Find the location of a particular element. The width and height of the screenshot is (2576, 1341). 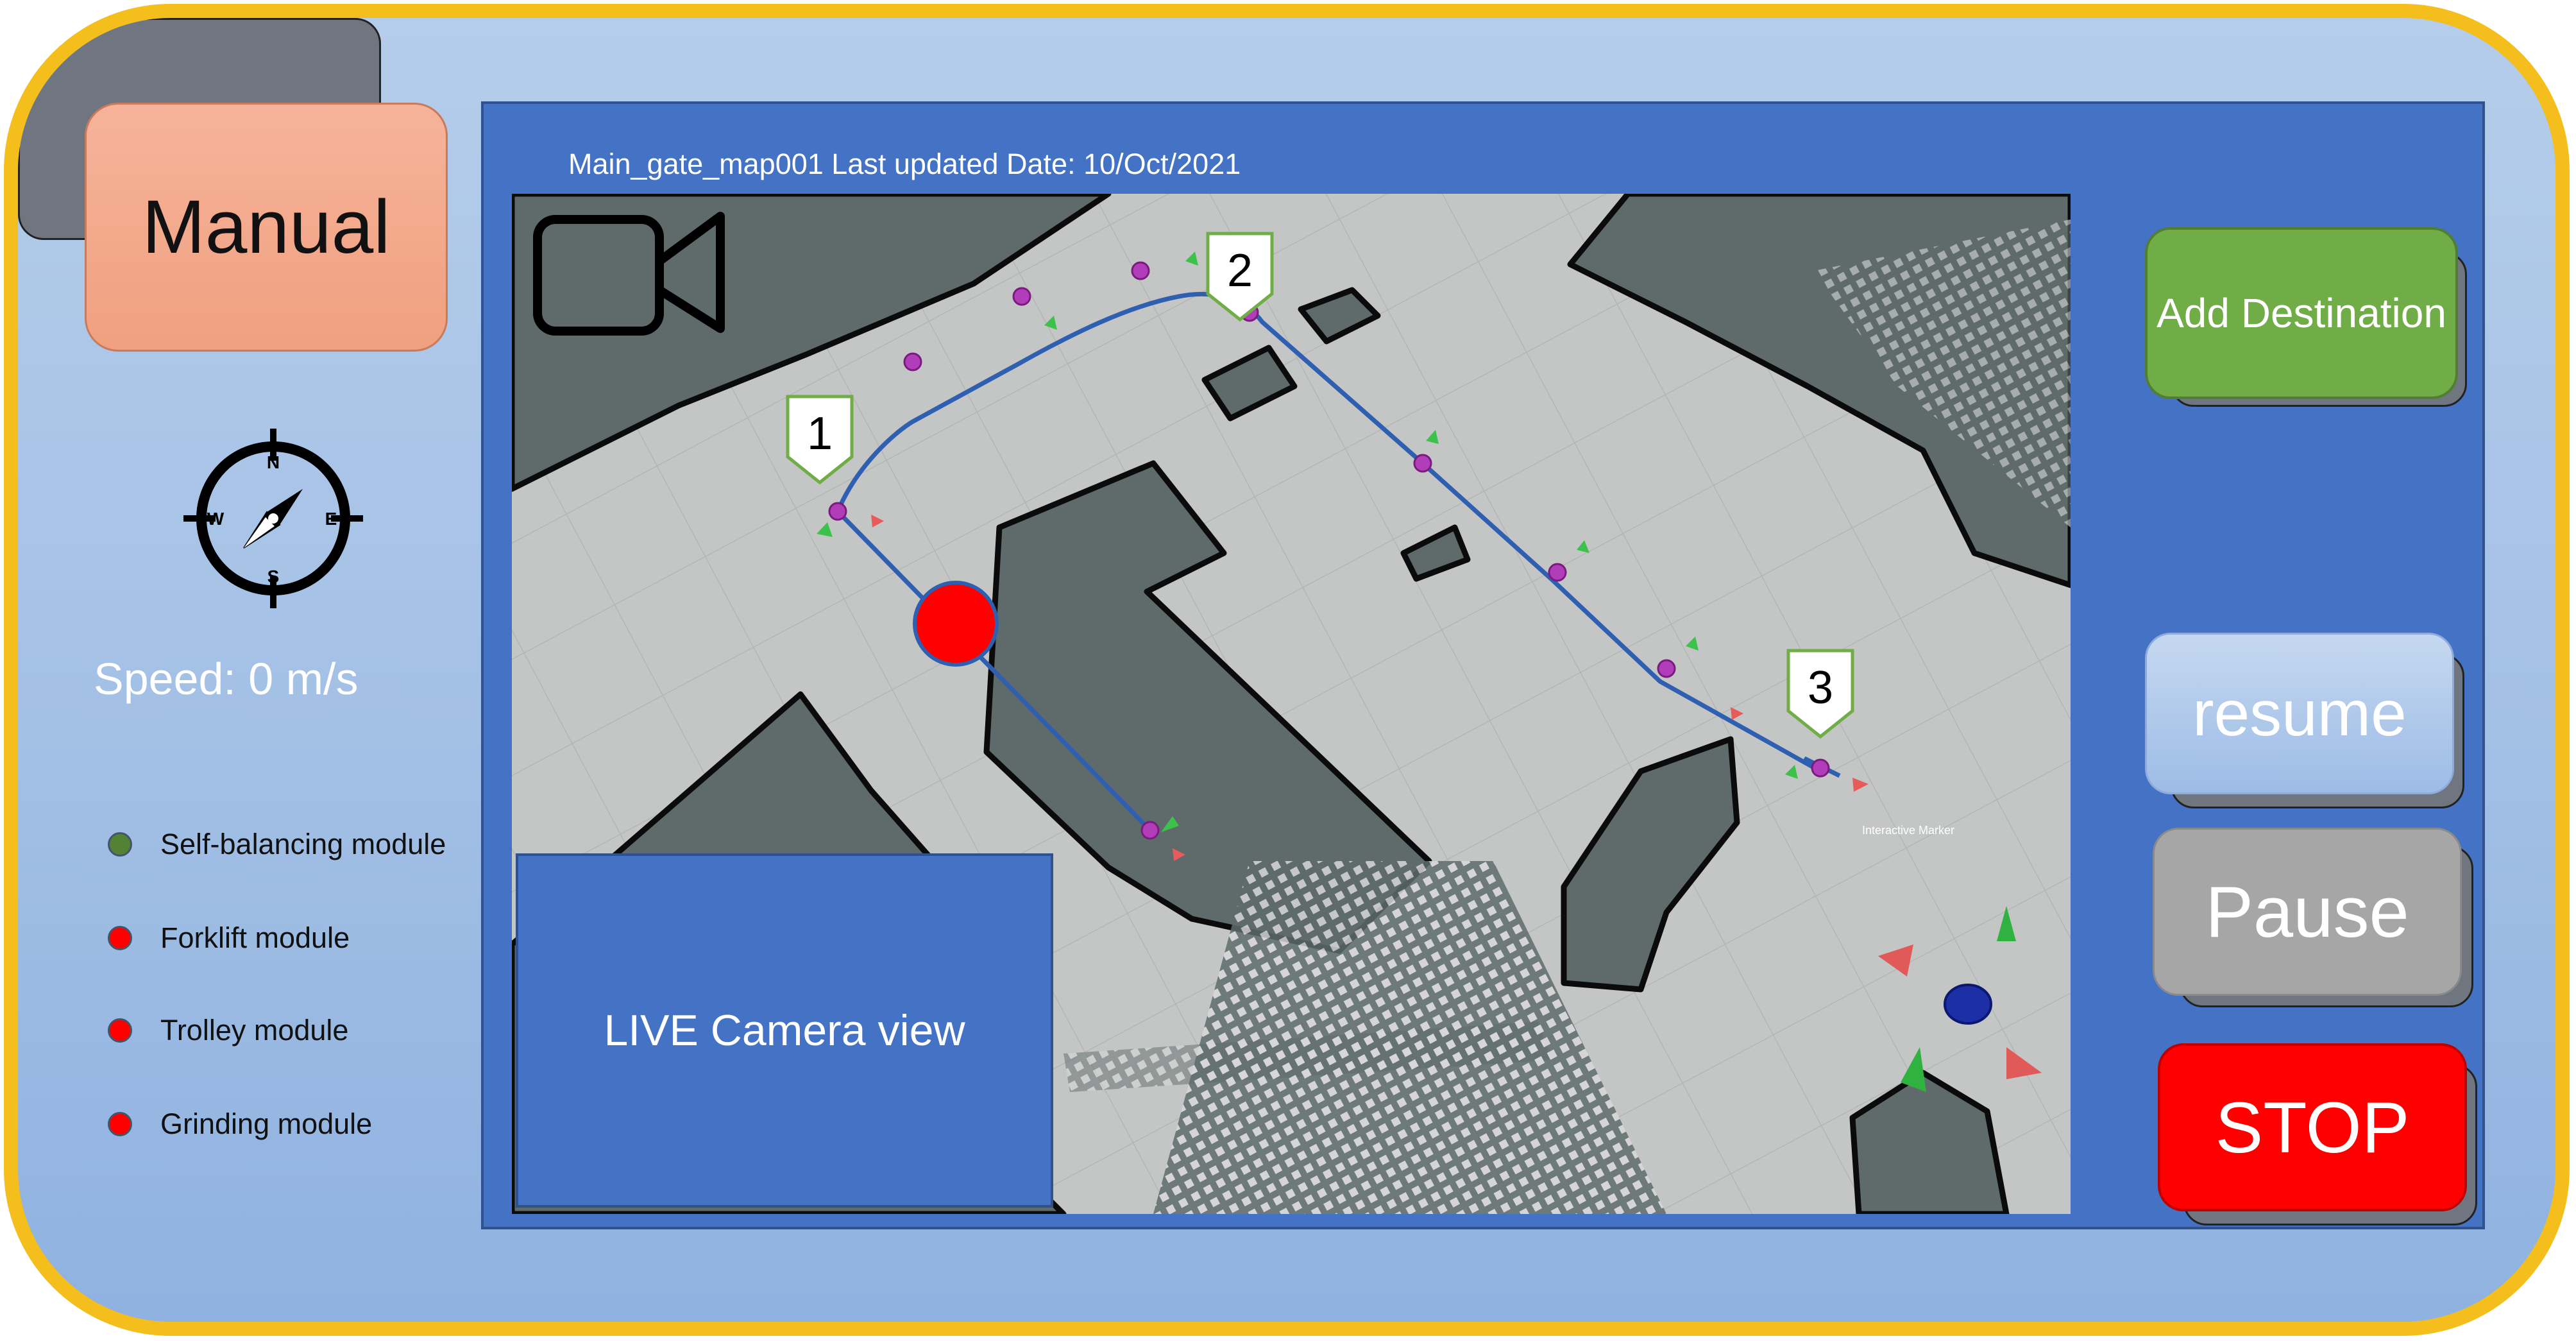

manual-mode-button: Manual is located at coordinates (266, 227).